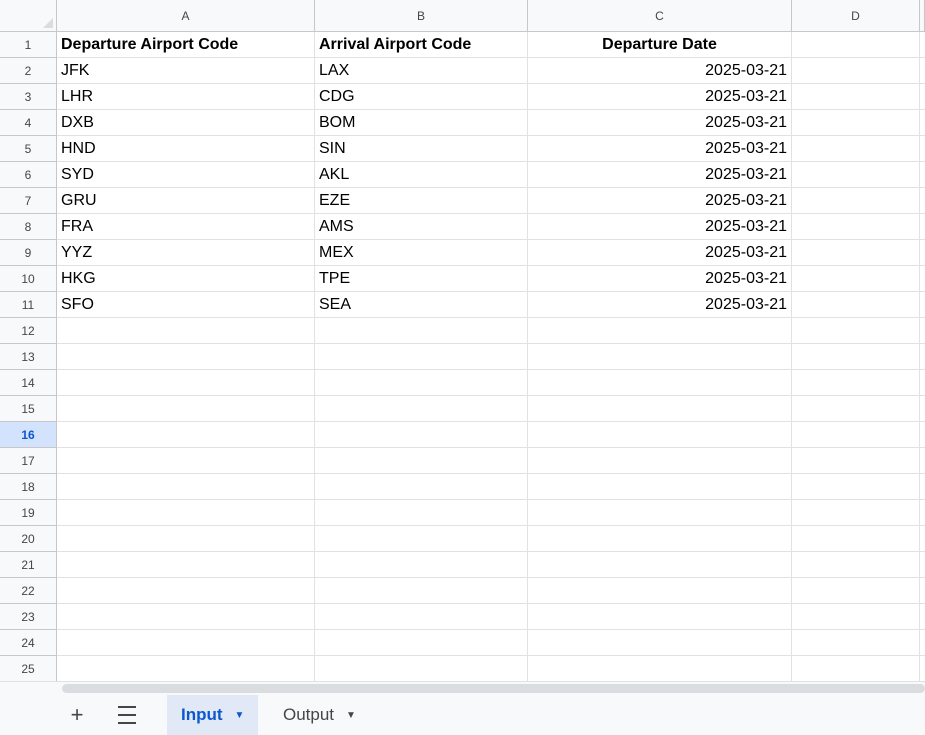 The width and height of the screenshot is (925, 735). What do you see at coordinates (922, 16) in the screenshot?
I see `column-header-e` at bounding box center [922, 16].